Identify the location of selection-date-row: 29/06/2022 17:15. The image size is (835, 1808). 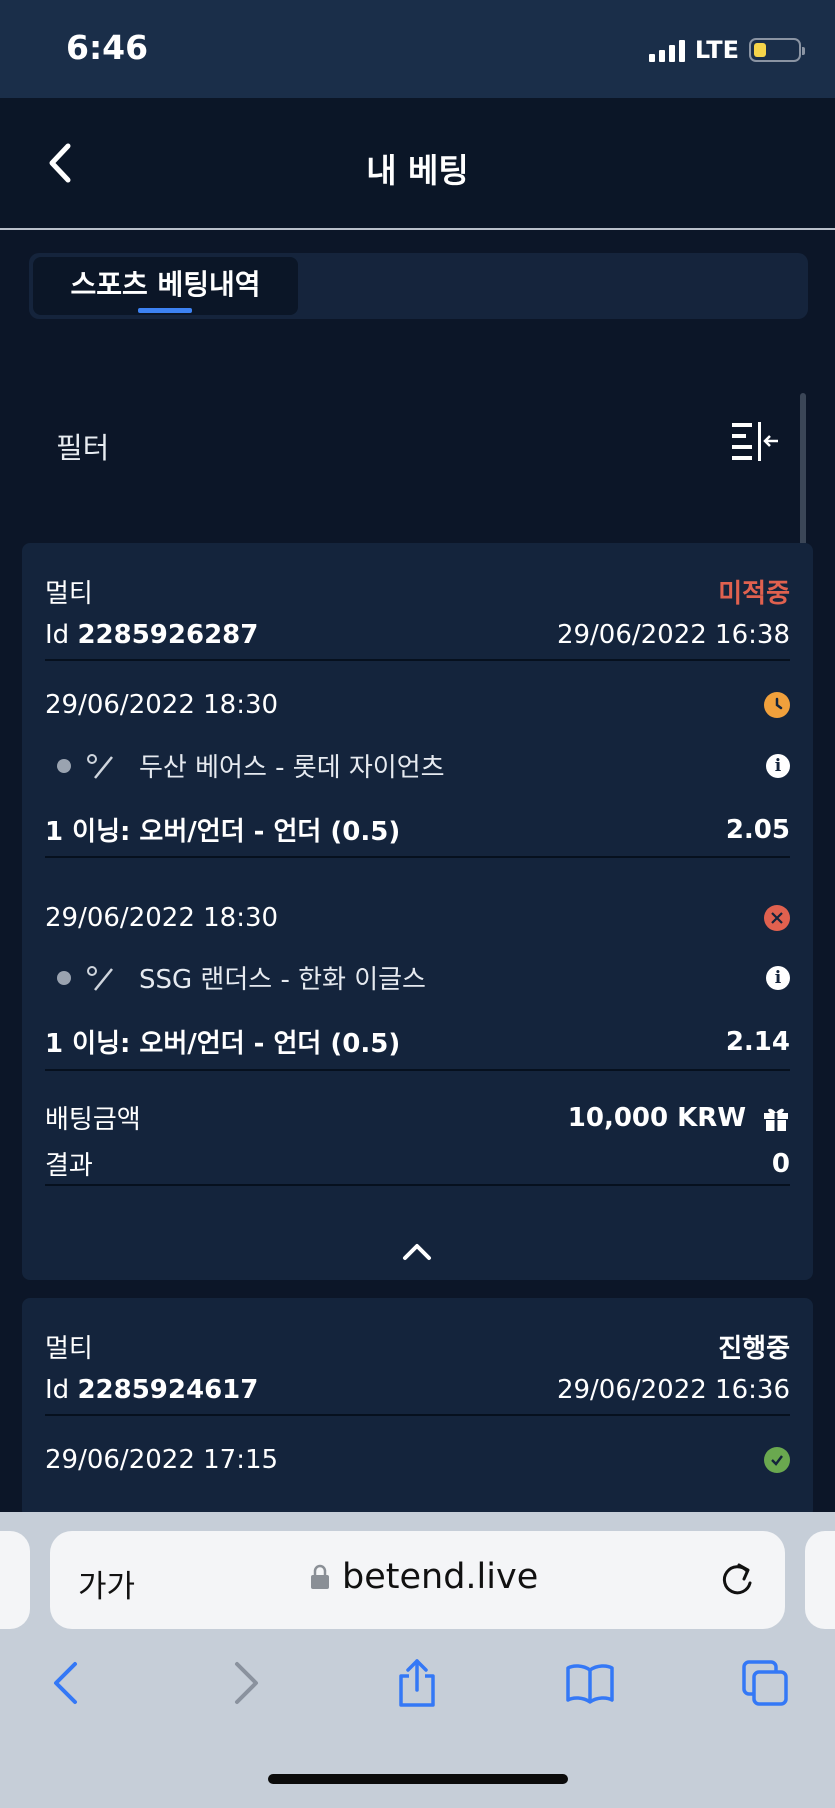
(417, 1460).